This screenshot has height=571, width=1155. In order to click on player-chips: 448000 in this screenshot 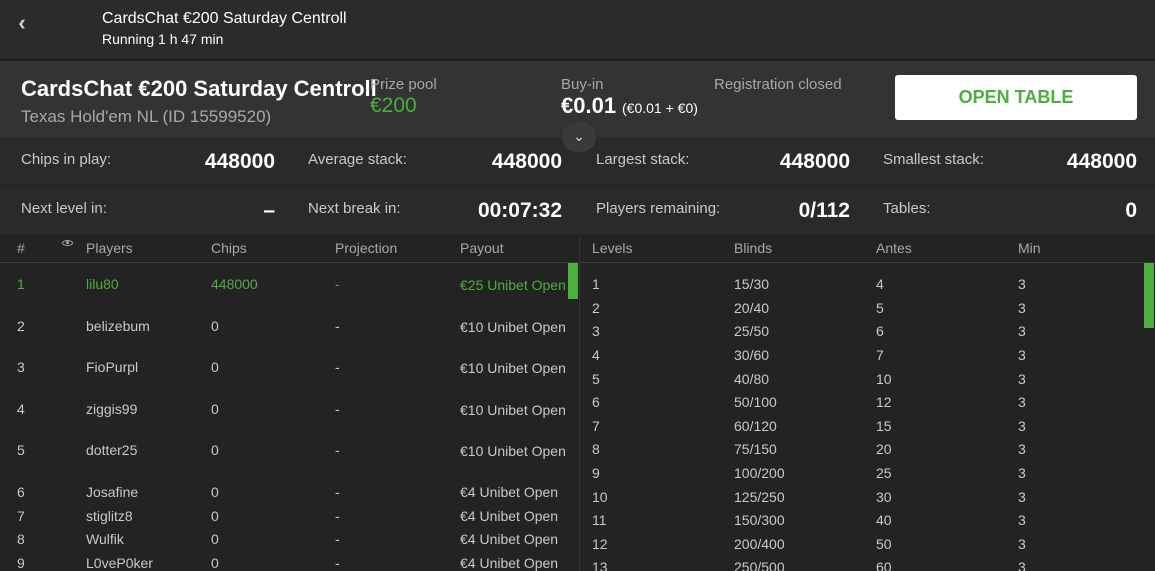, I will do `click(234, 284)`.